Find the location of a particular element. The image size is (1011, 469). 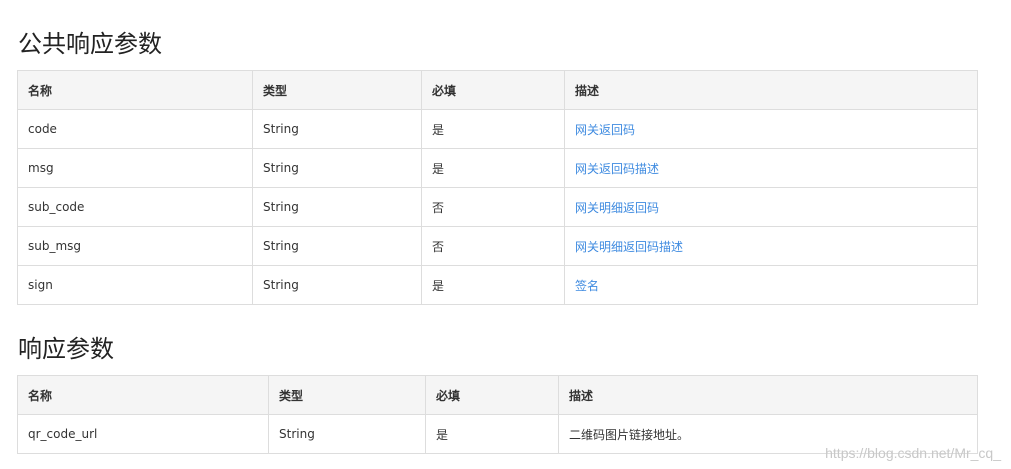

table-row: sign String 是 签名 is located at coordinates (497, 285).